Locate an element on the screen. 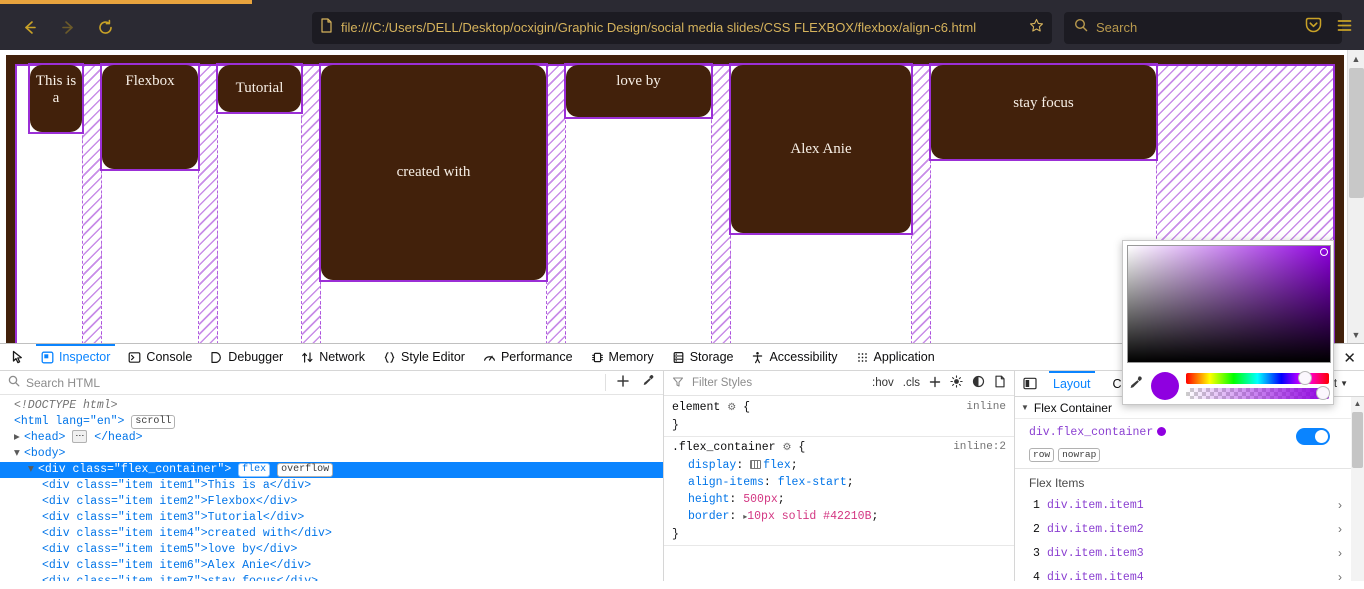 Image resolution: width=1364 pixels, height=589 pixels. tree-line-body: ▾ <body> is located at coordinates (331, 454).